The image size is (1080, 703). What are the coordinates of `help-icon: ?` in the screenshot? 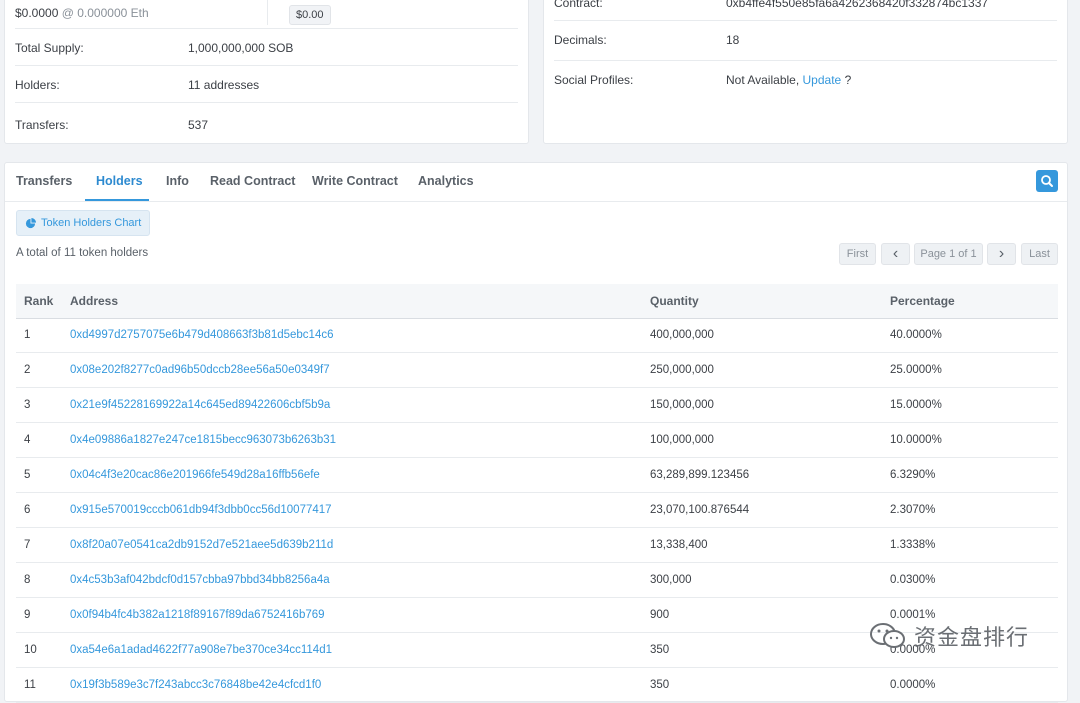 It's located at (848, 80).